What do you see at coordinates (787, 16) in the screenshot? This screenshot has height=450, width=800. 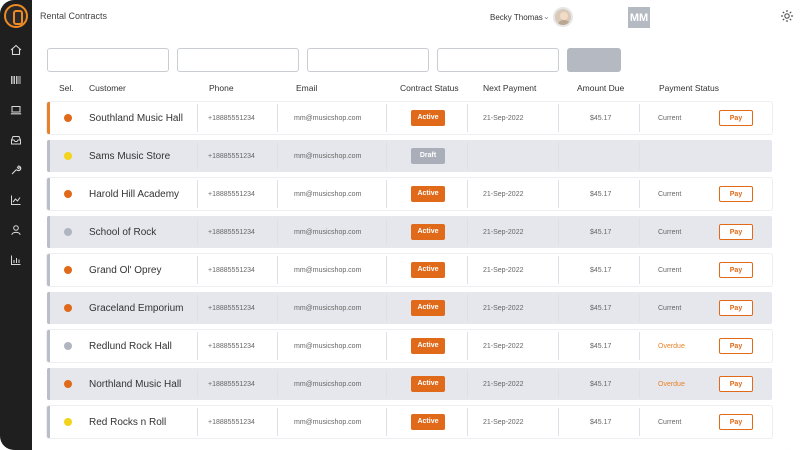 I see `gear-icon` at bounding box center [787, 16].